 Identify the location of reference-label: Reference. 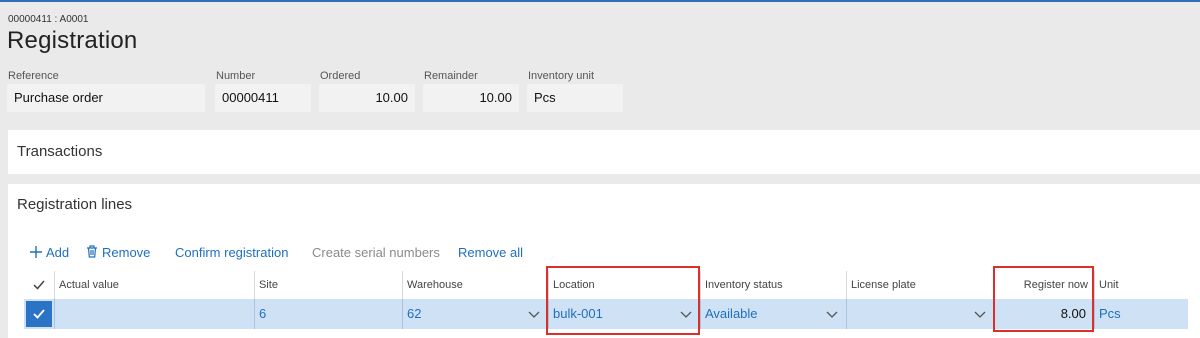
(33, 76).